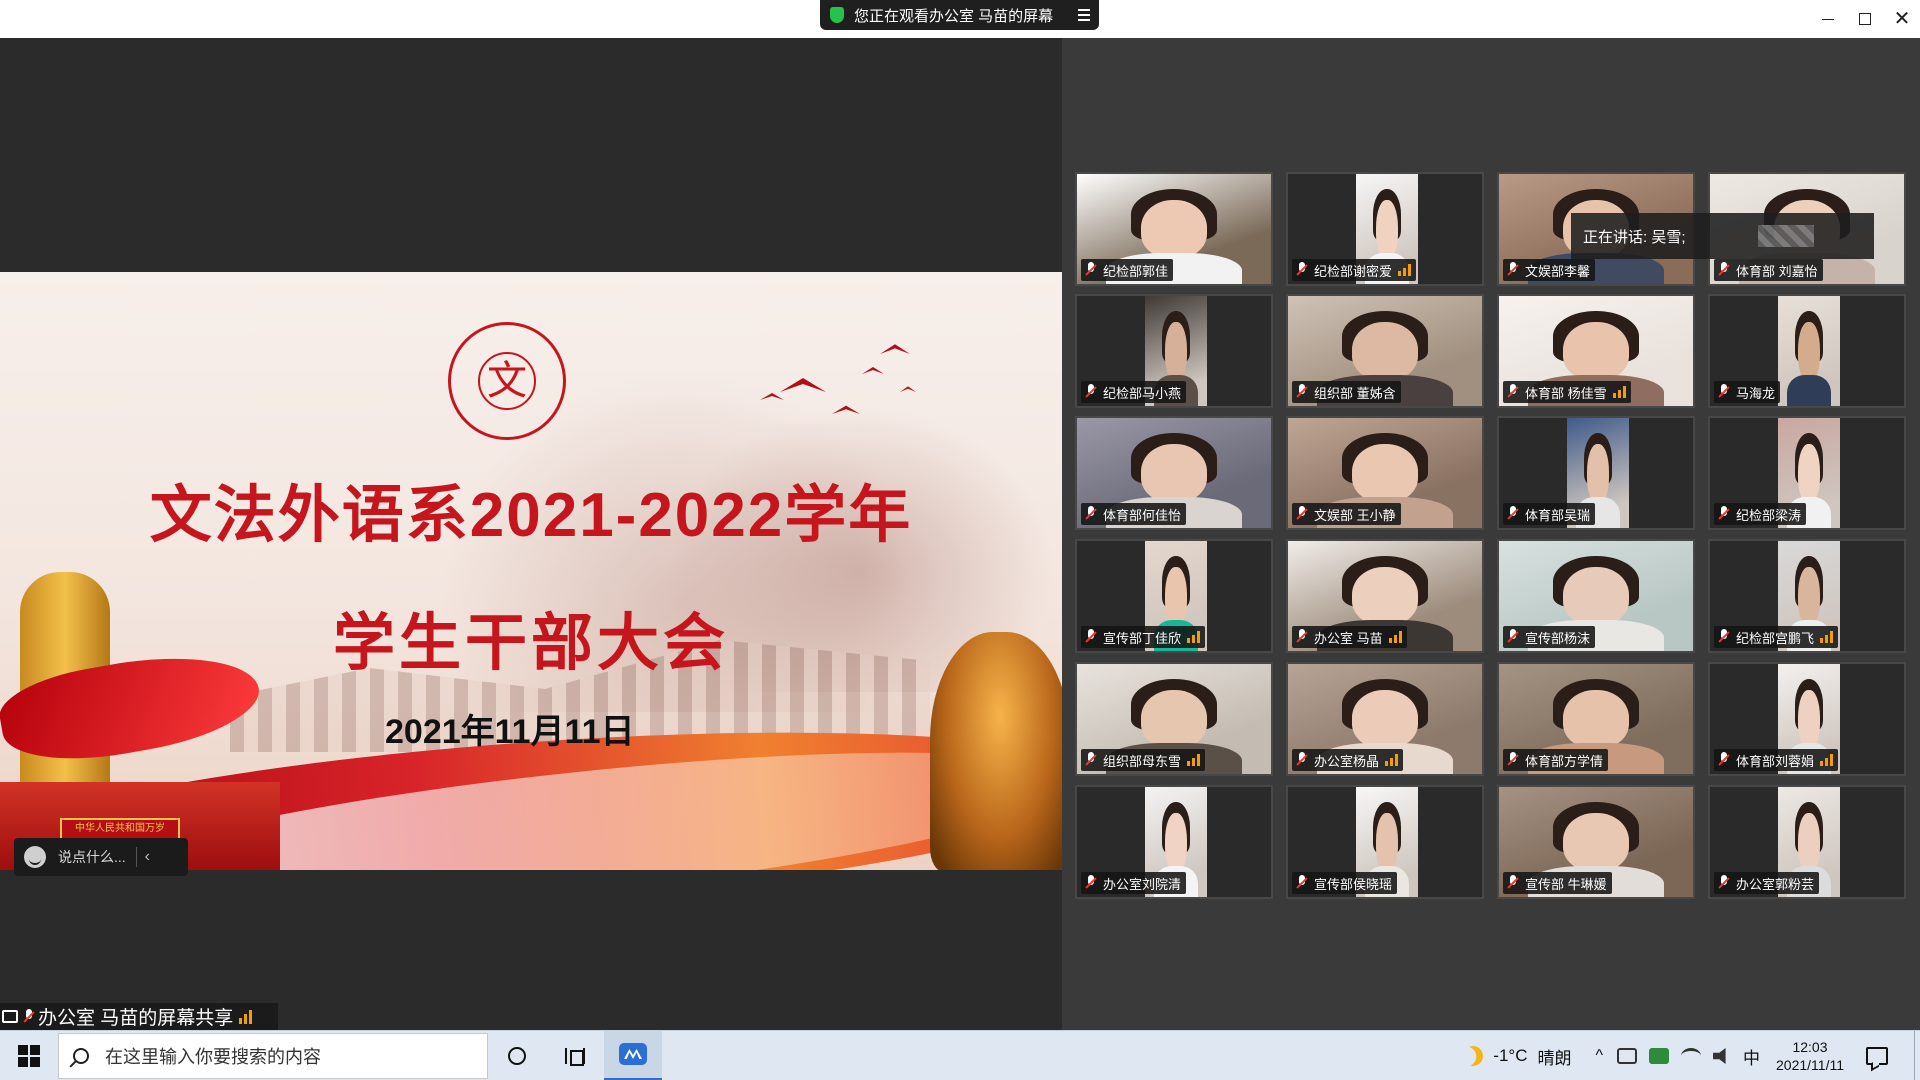  I want to click on participant-tile: 办公室 马苗, so click(1385, 596).